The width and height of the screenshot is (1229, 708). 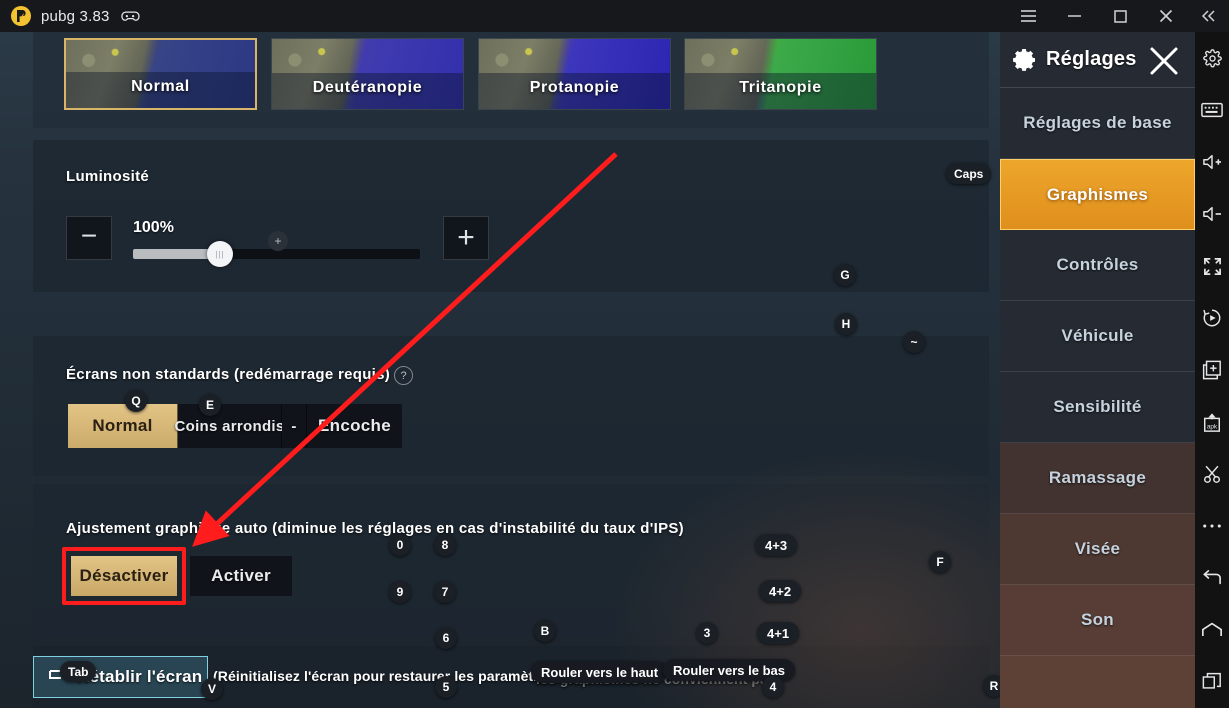 What do you see at coordinates (1212, 162) in the screenshot?
I see `volume-up-icon` at bounding box center [1212, 162].